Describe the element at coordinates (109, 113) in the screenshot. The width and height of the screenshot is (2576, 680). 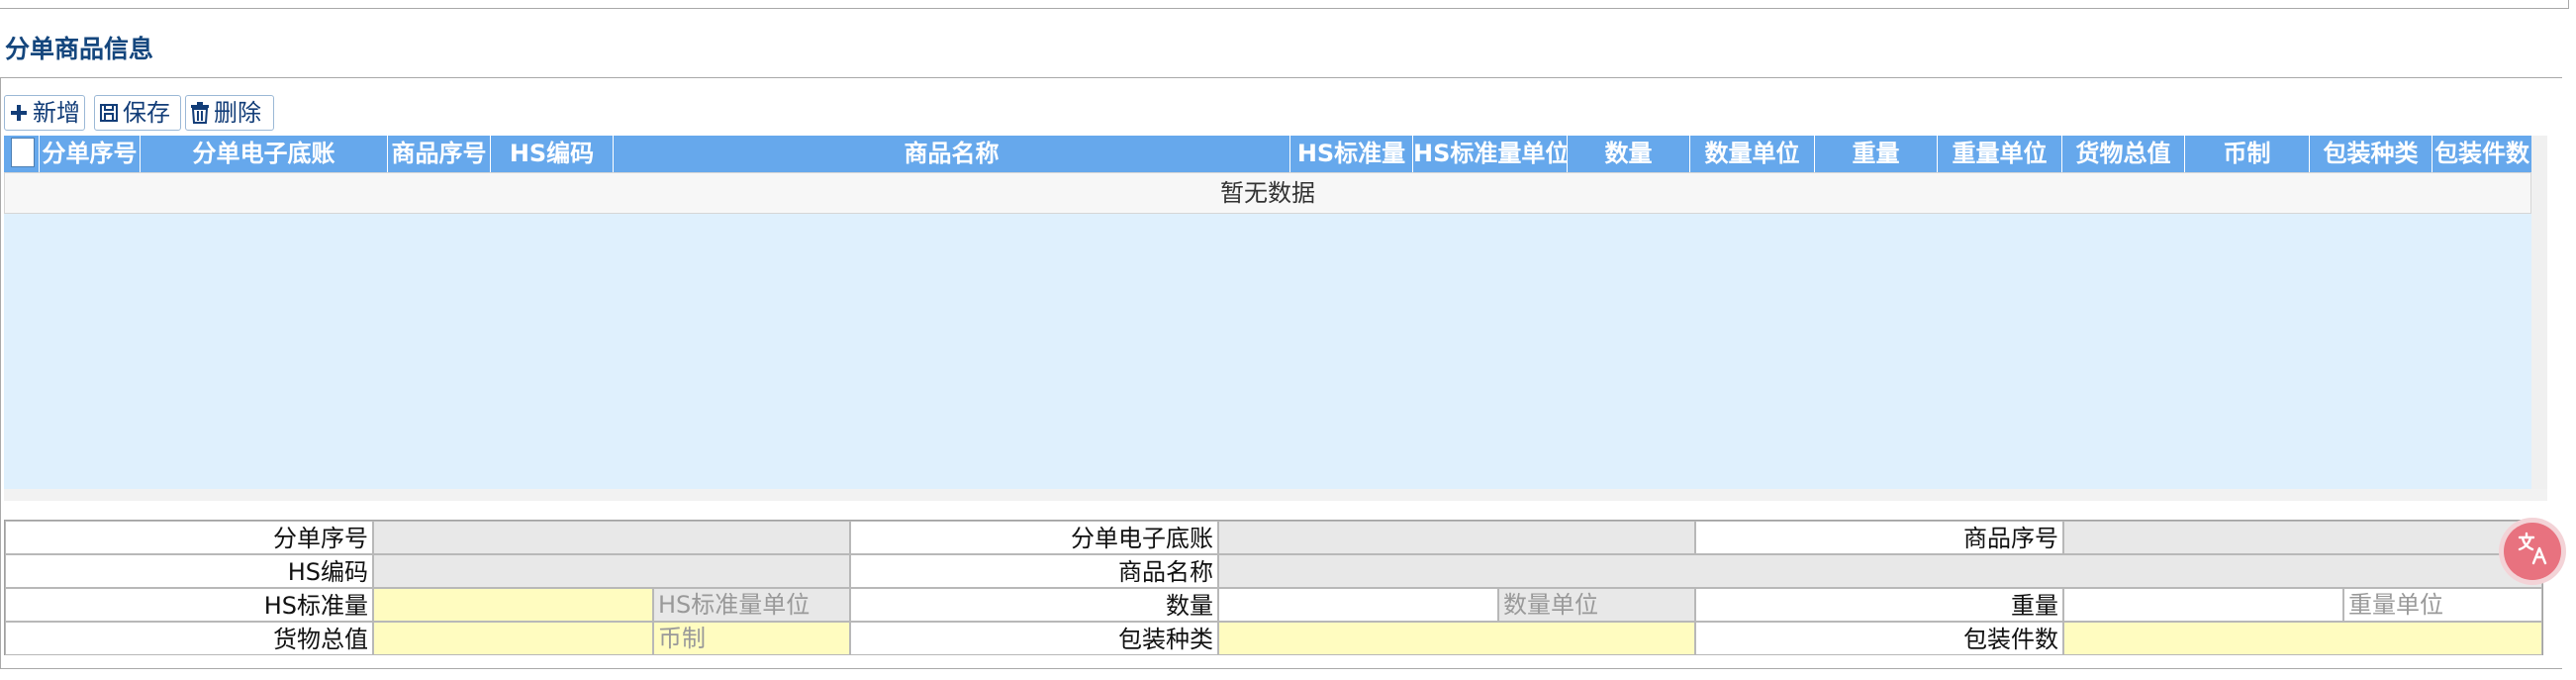
I see `save-icon` at that location.